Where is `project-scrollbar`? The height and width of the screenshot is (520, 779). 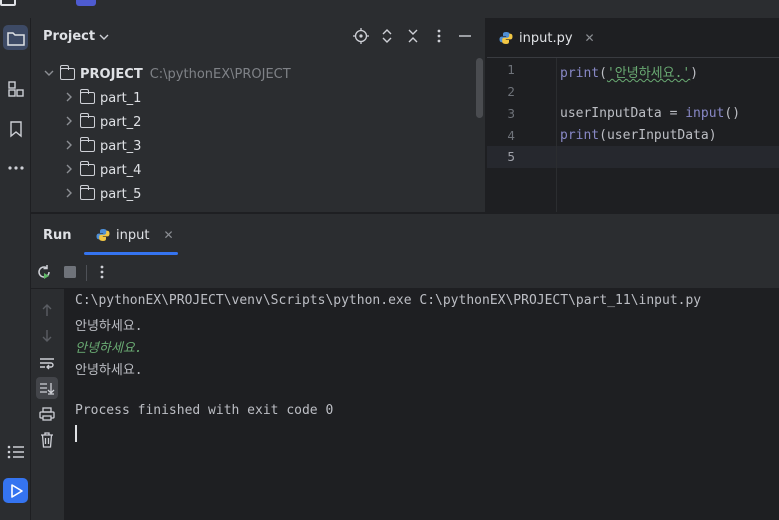
project-scrollbar is located at coordinates (479, 88).